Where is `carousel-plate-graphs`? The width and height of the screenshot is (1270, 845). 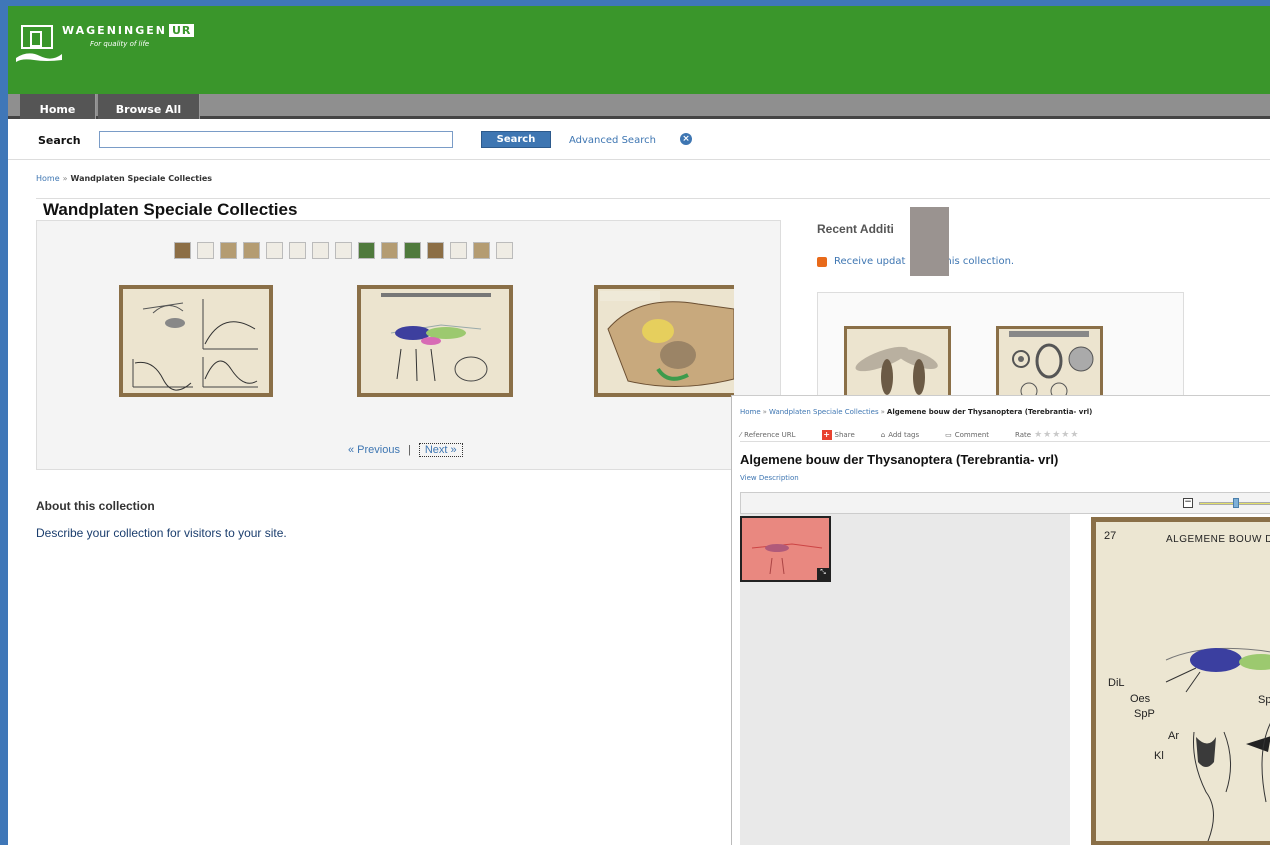 carousel-plate-graphs is located at coordinates (196, 341).